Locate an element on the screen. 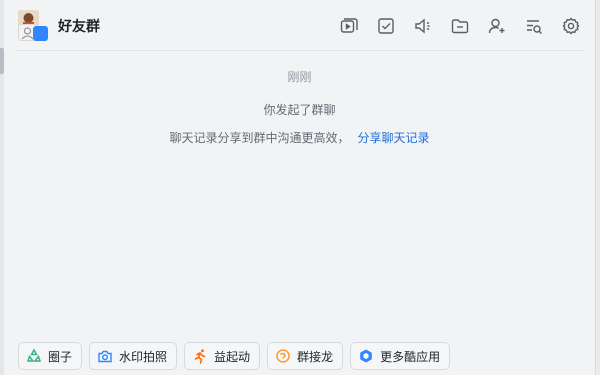  task-check-icon is located at coordinates (386, 26).